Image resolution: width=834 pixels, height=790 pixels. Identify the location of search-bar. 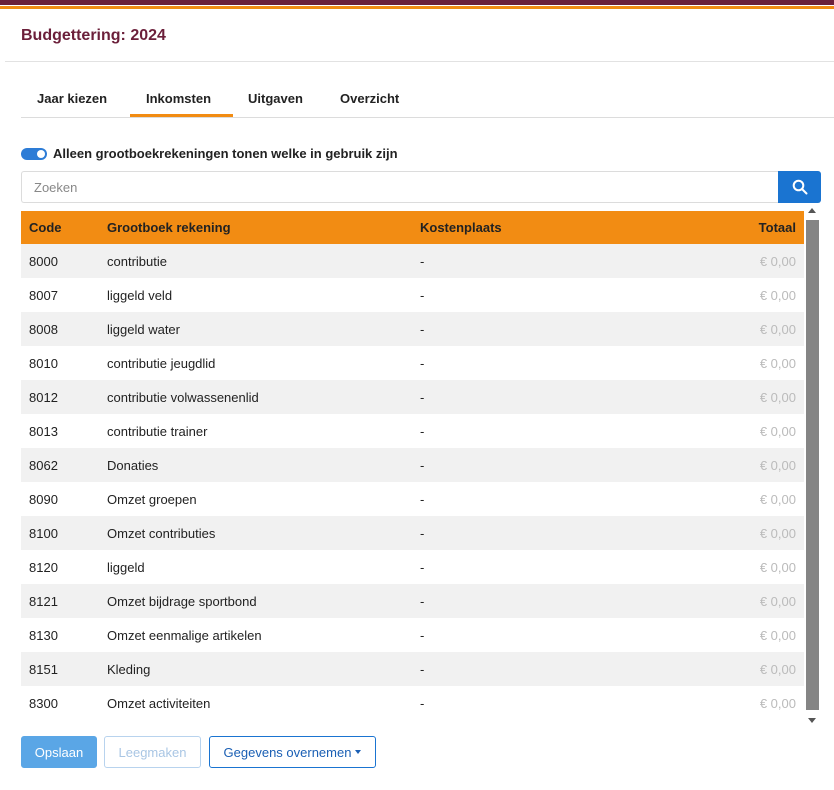
(421, 187).